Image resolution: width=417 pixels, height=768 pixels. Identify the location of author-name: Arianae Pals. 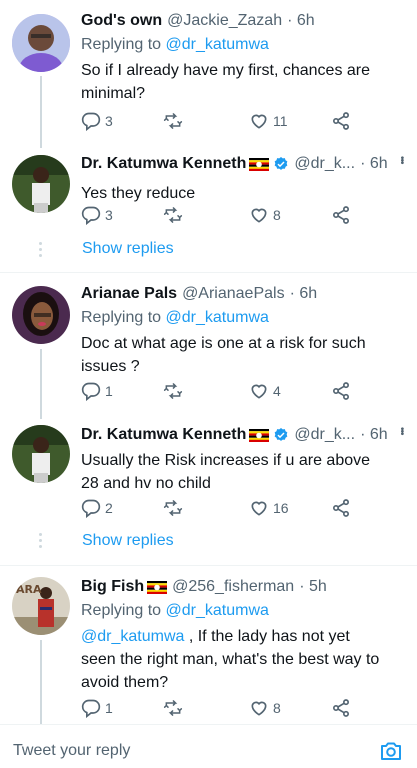
(129, 294).